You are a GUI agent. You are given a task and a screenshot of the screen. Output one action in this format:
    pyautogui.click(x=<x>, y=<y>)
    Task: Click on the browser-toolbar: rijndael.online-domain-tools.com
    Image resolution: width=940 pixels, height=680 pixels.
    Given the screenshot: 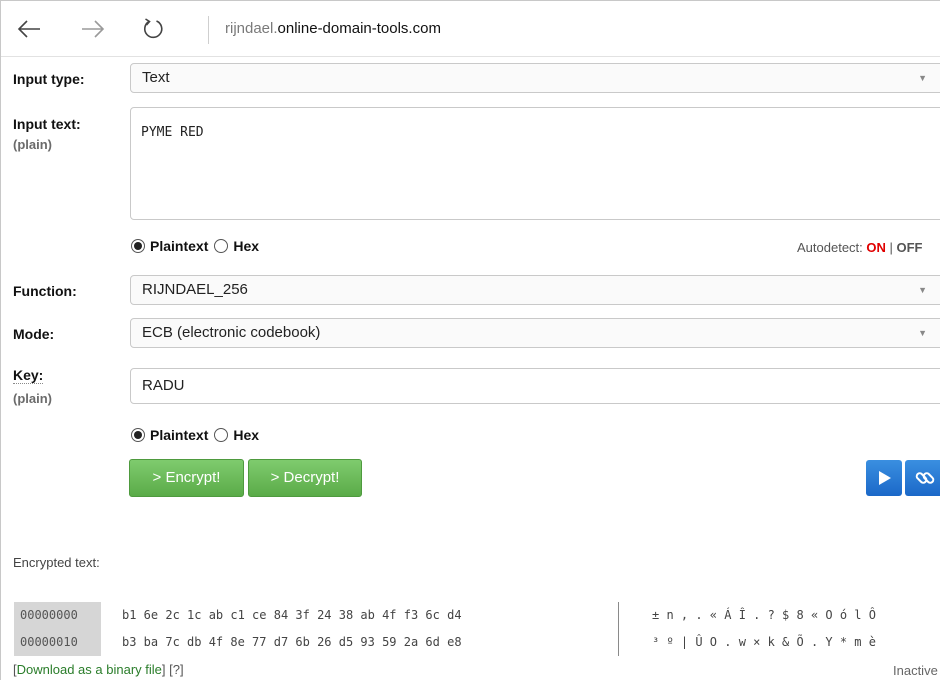 What is the action you would take?
    pyautogui.click(x=470, y=29)
    